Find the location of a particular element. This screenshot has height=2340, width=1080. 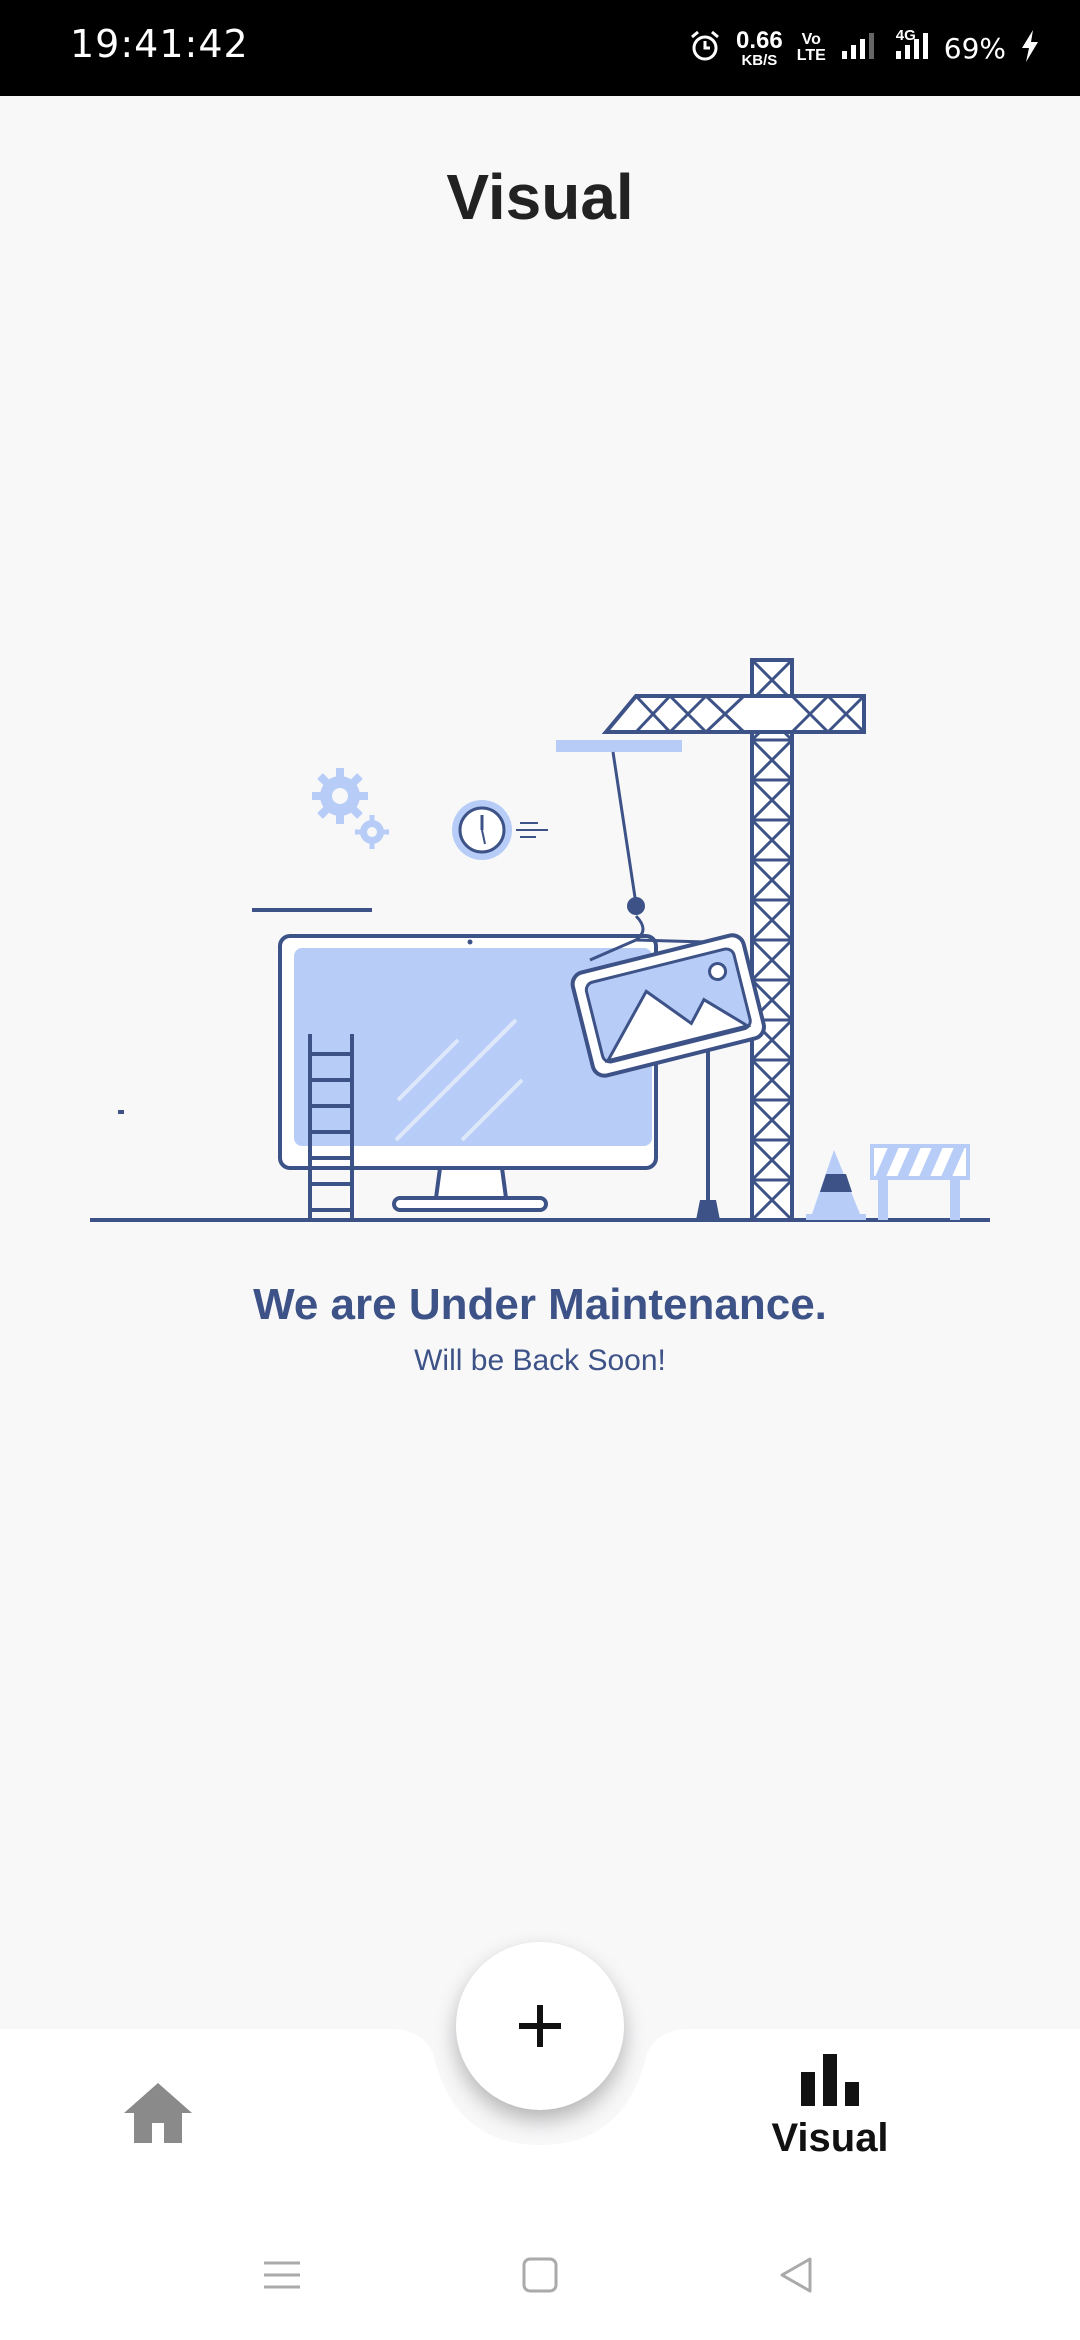

battery-level: 69% is located at coordinates (974, 48).